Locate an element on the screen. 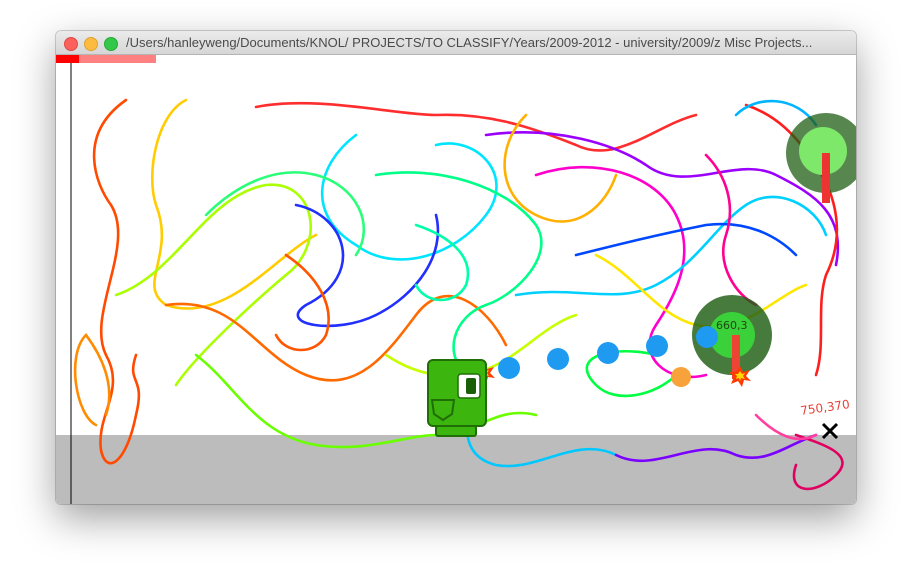 This screenshot has height=584, width=912. enemy-turret is located at coordinates (821, 158).